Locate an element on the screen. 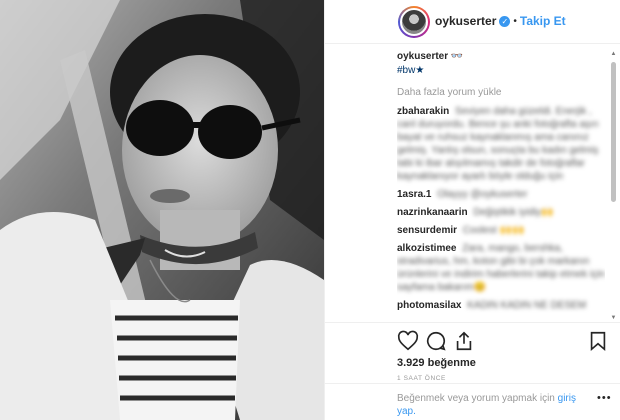  follow-button: Takip Et is located at coordinates (543, 21).